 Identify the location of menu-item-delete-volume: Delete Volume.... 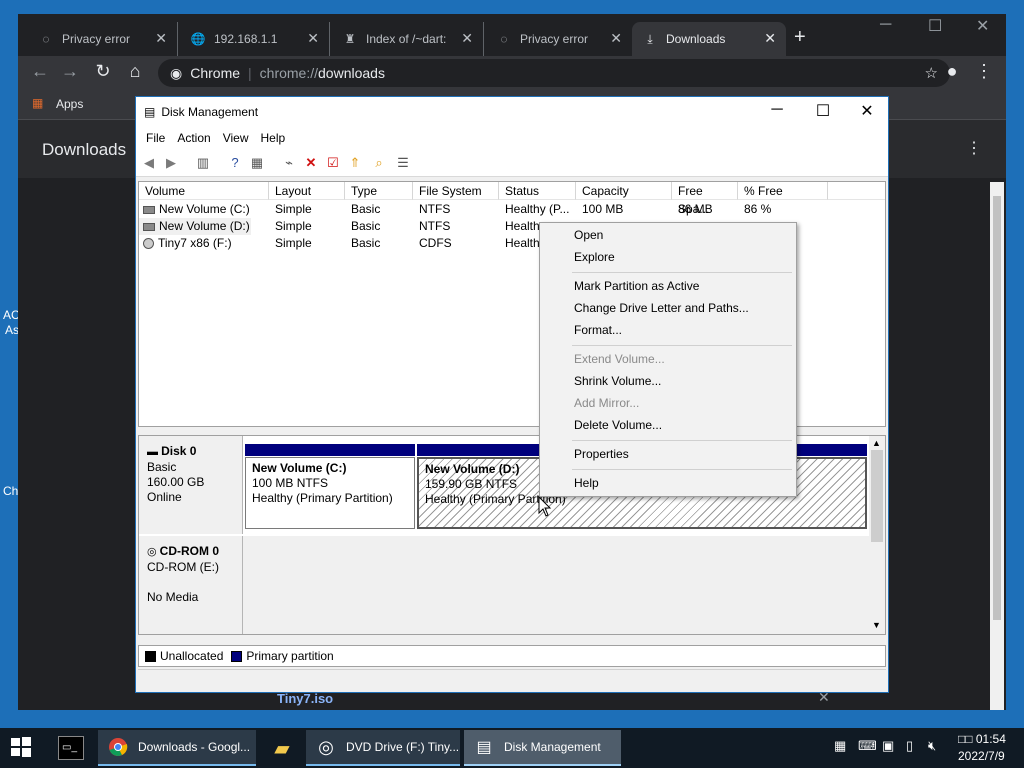
(668, 425).